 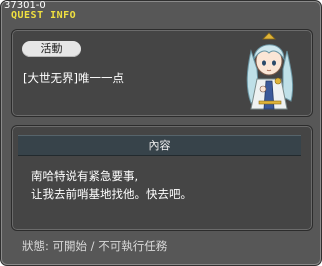 I want to click on quest-status: 狀態: 可開始 / 不可執行任務, so click(x=95, y=246).